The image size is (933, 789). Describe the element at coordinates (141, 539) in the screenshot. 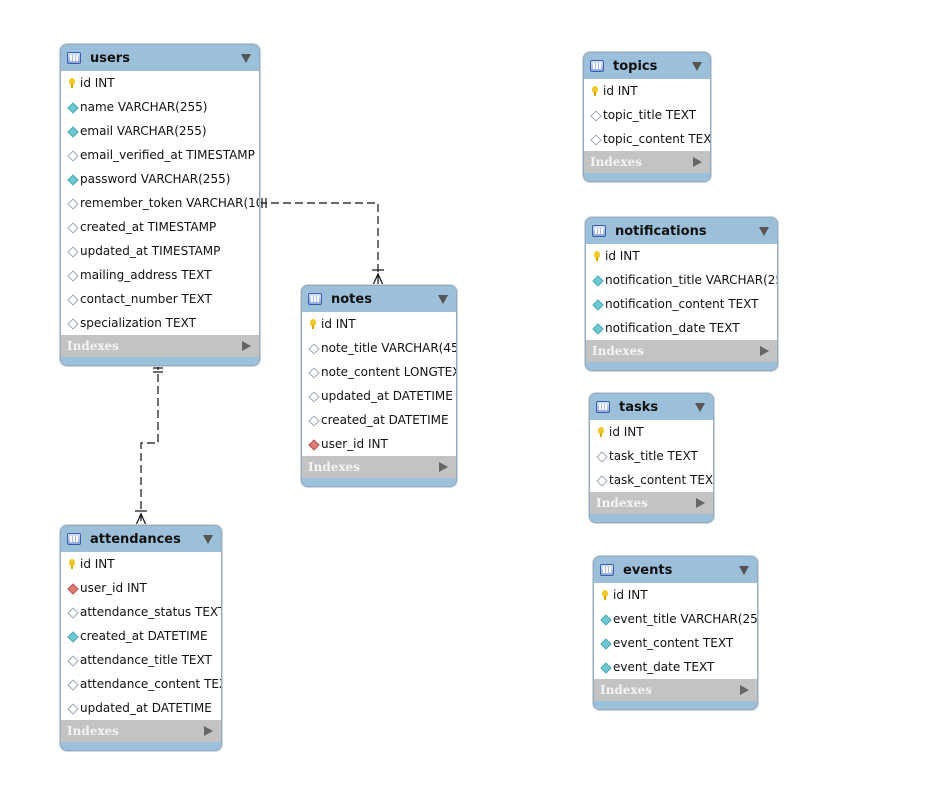

I see `table-header: attendances` at that location.